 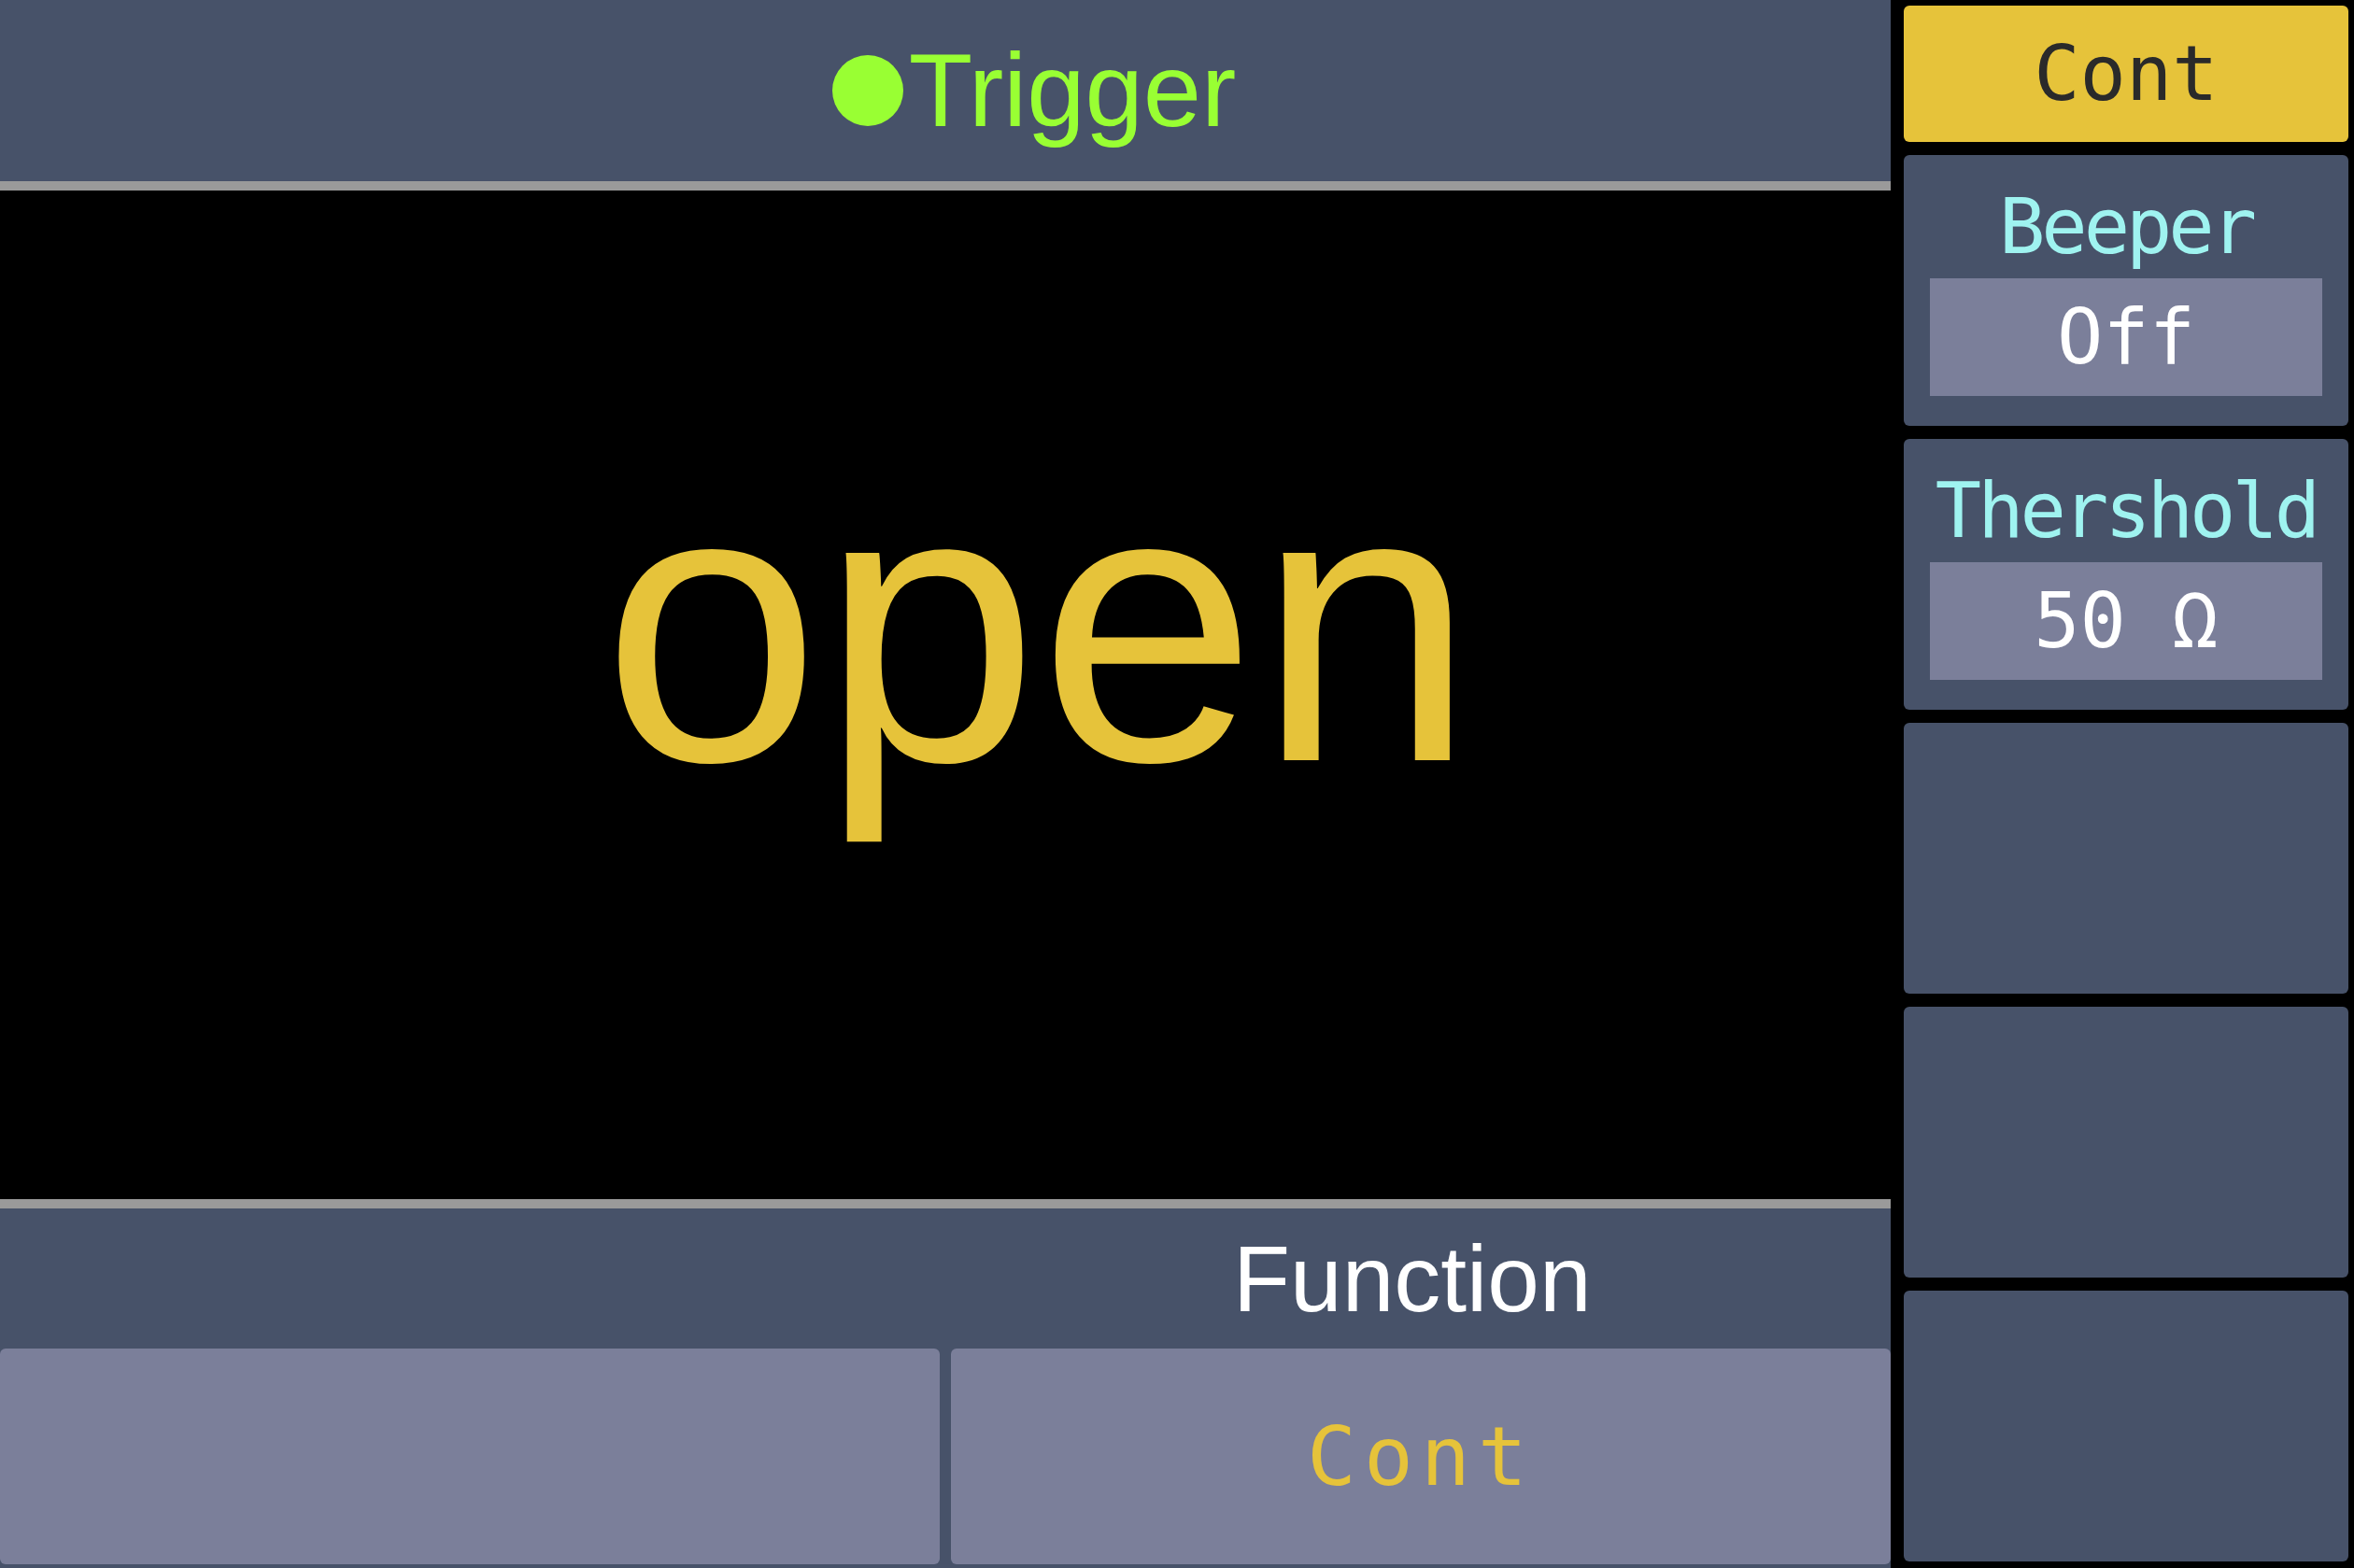 I want to click on softkey-panel: Thershold 50 Ω, so click(x=2126, y=574).